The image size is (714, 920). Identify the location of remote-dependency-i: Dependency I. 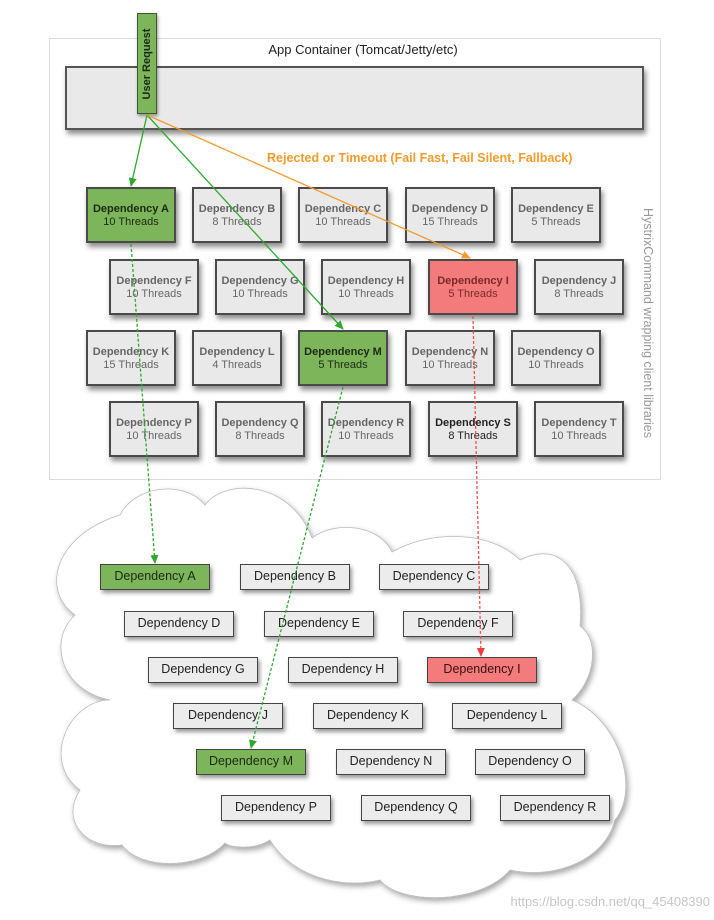
(482, 670).